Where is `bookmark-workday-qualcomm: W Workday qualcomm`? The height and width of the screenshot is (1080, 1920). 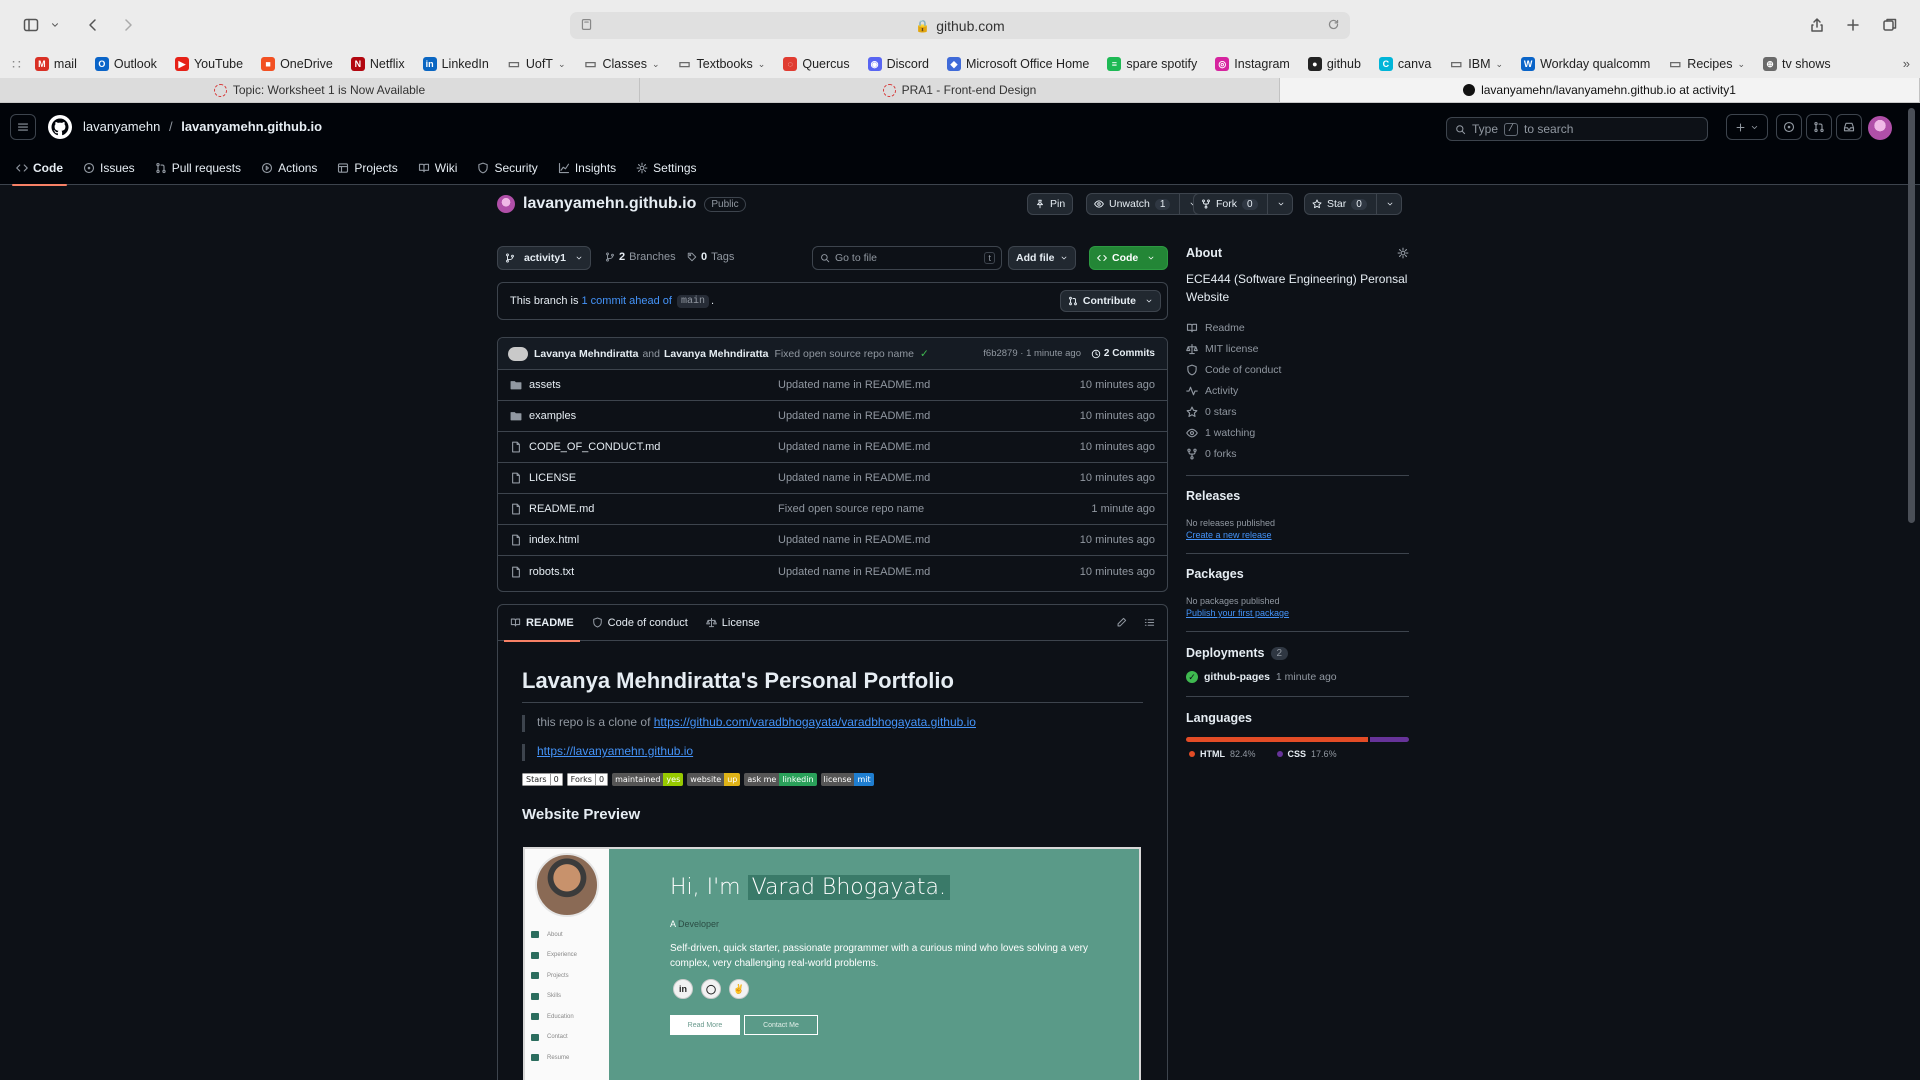 bookmark-workday-qualcomm: W Workday qualcomm is located at coordinates (1585, 64).